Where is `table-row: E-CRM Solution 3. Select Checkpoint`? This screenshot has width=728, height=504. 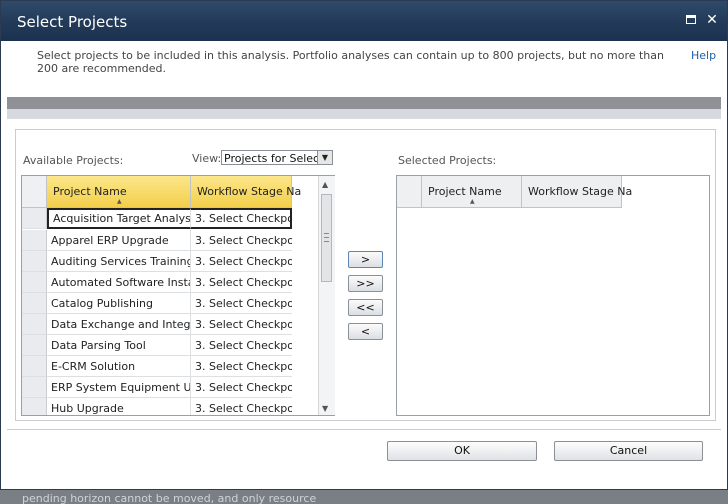 table-row: E-CRM Solution 3. Select Checkpoint is located at coordinates (157, 366).